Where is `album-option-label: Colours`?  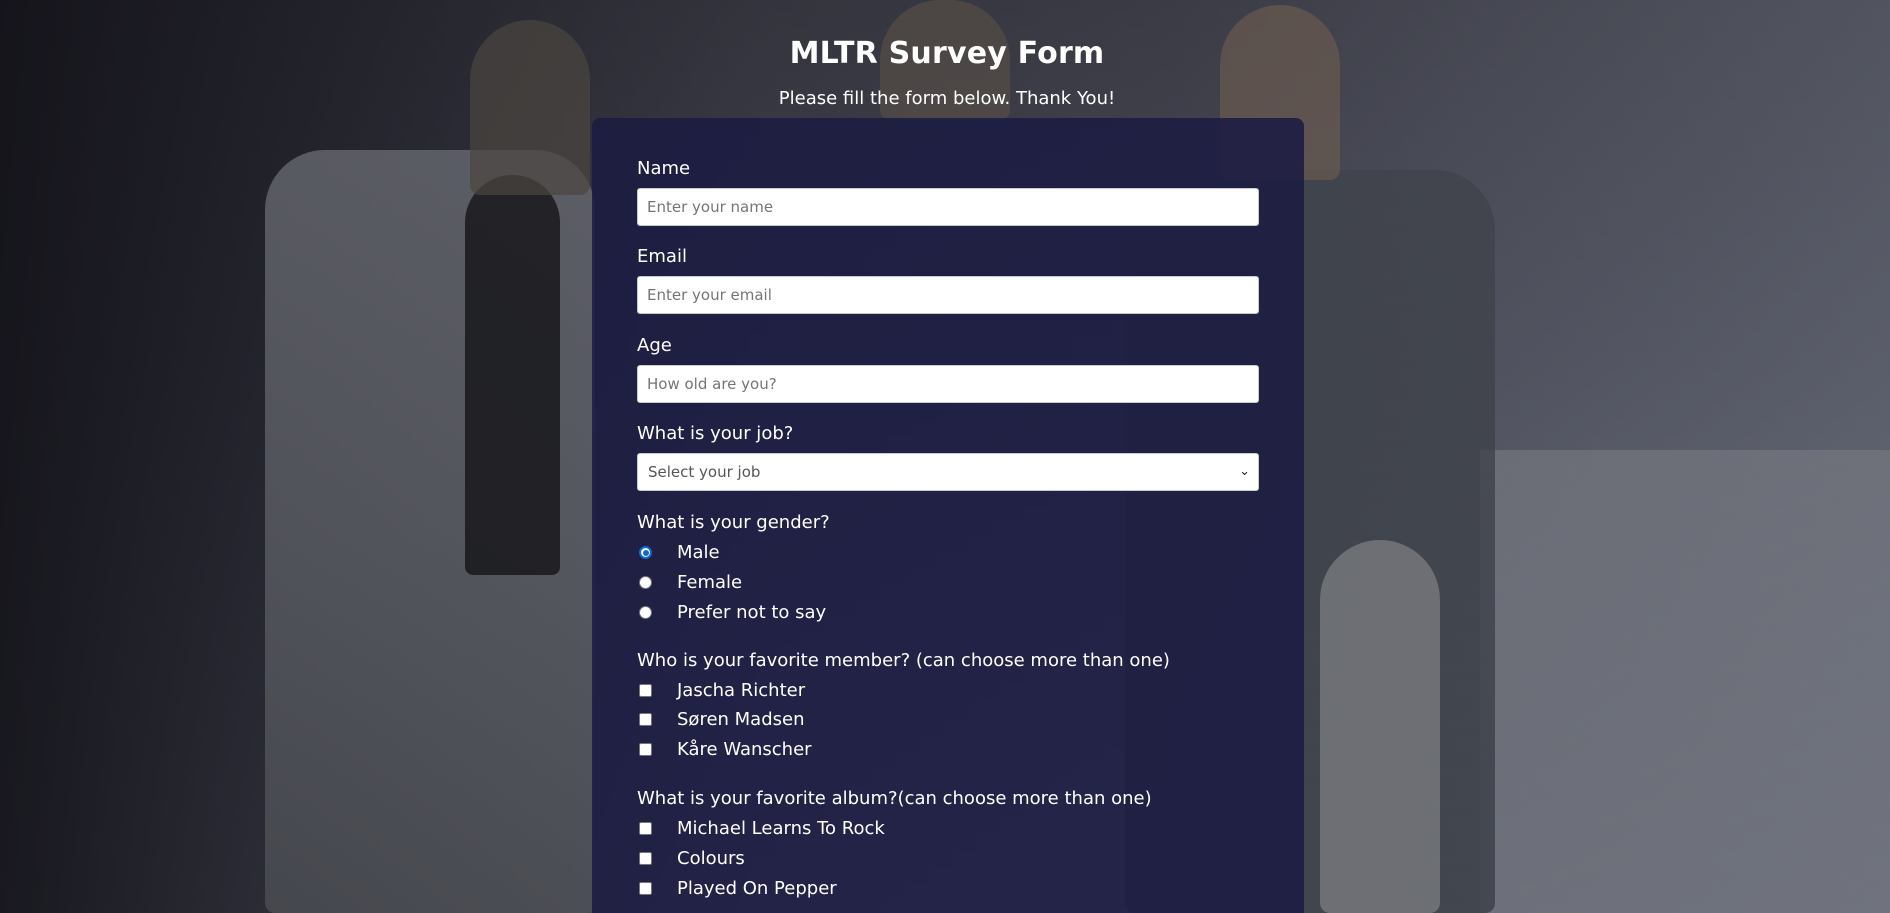
album-option-label: Colours is located at coordinates (711, 858).